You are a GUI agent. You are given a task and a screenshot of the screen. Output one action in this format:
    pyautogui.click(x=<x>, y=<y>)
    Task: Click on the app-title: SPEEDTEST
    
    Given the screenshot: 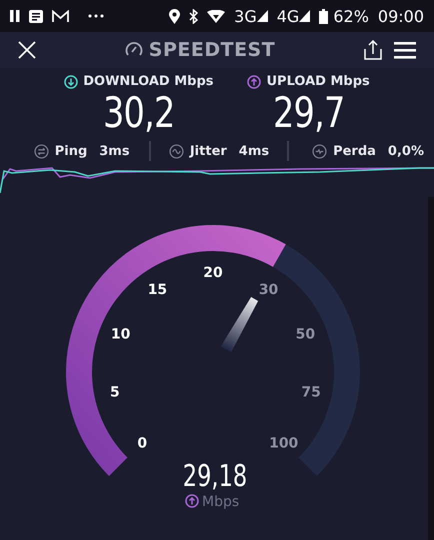 What is the action you would take?
    pyautogui.click(x=212, y=50)
    